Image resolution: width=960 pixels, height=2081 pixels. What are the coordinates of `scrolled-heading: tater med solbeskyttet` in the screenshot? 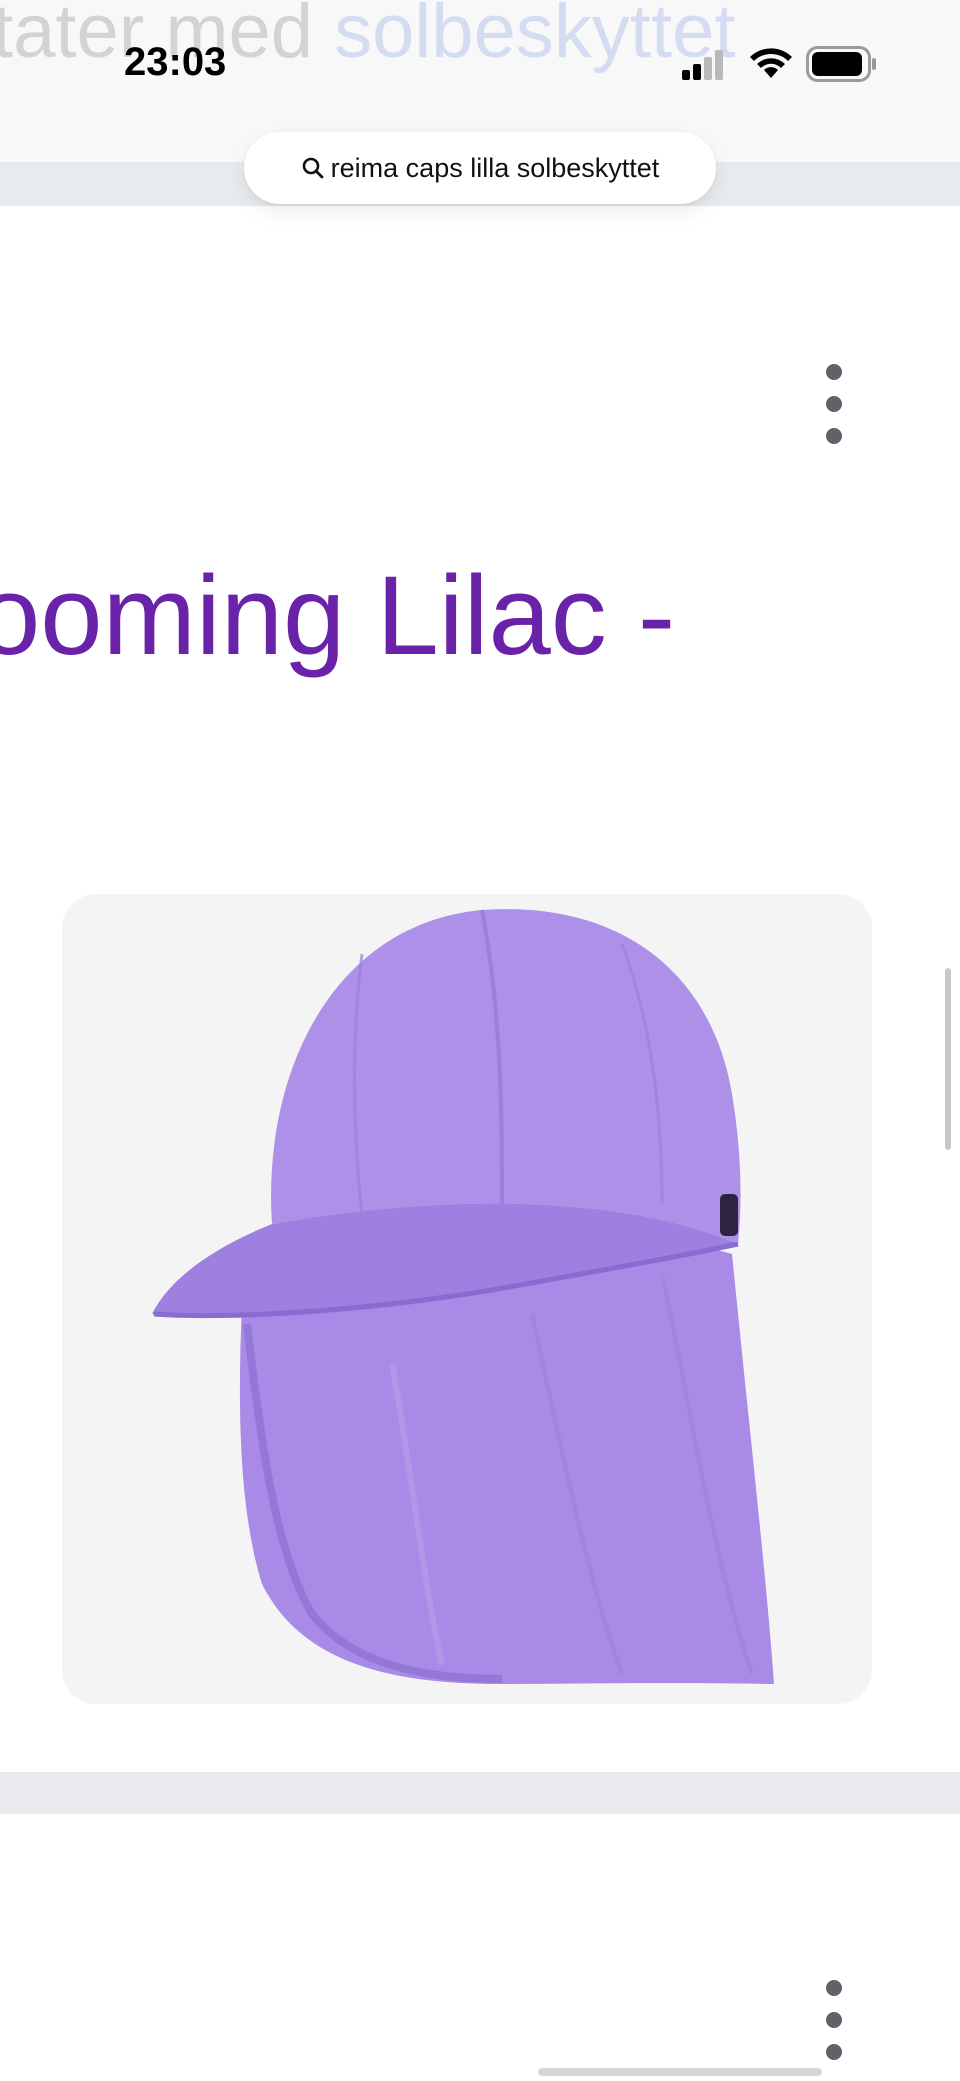 It's located at (367, 35).